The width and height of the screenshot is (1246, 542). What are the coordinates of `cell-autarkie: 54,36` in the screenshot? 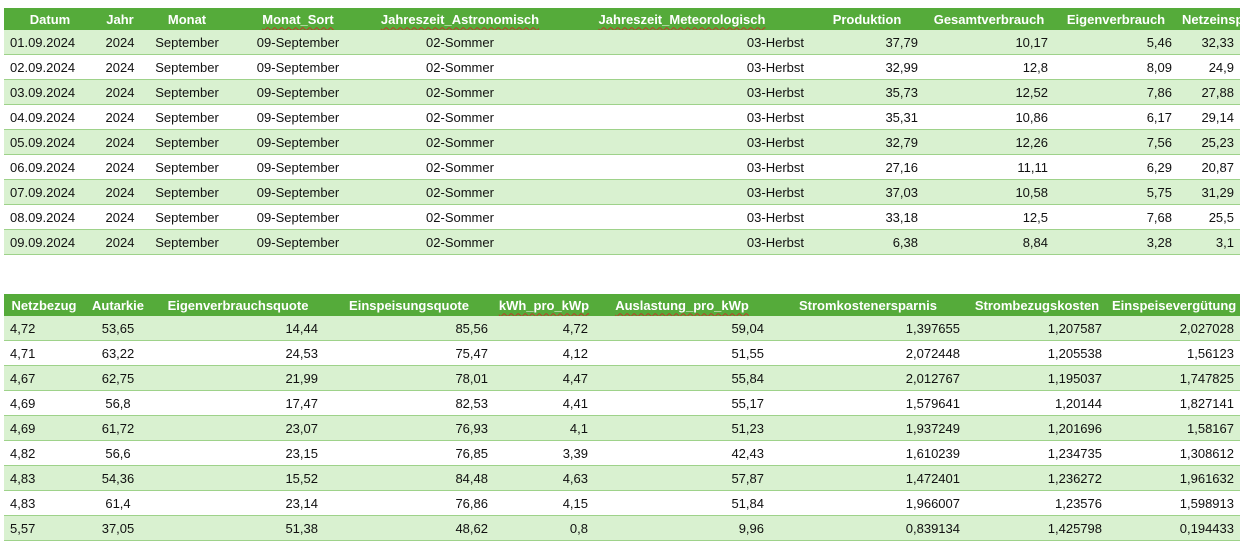 It's located at (118, 478).